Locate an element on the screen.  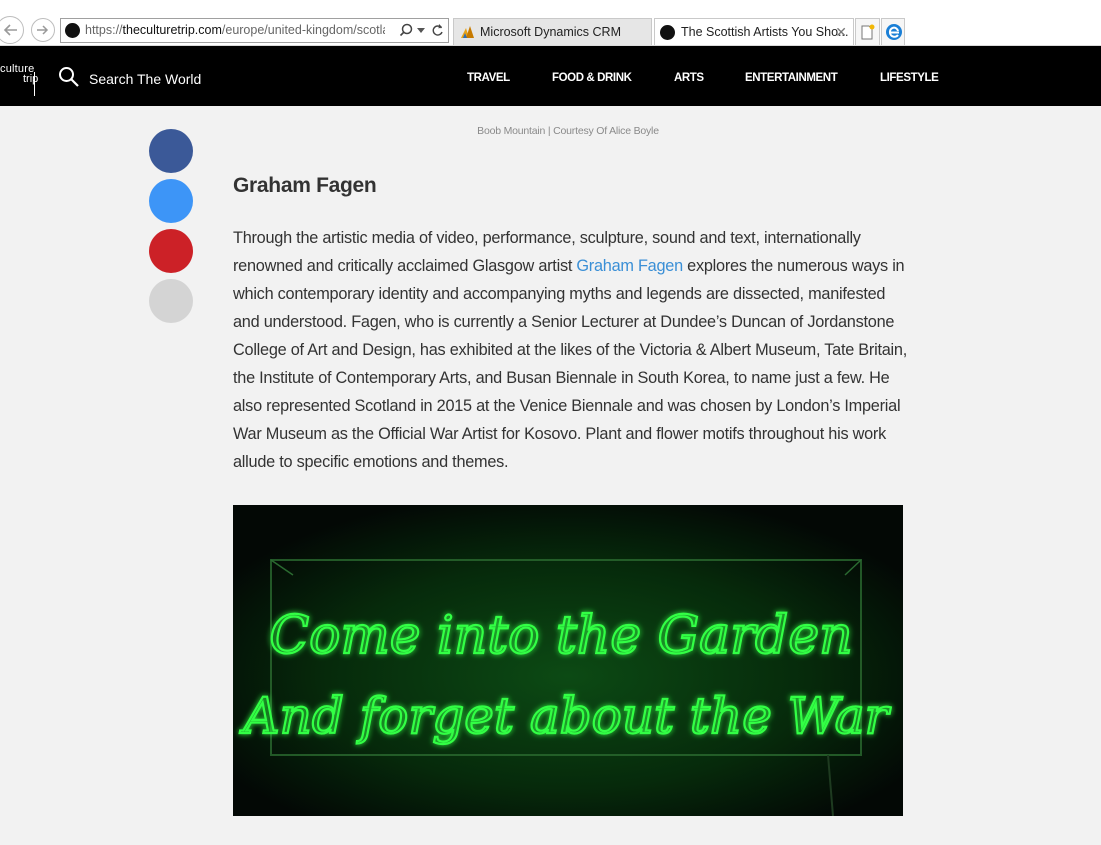
edge-browser-icon is located at coordinates (894, 32).